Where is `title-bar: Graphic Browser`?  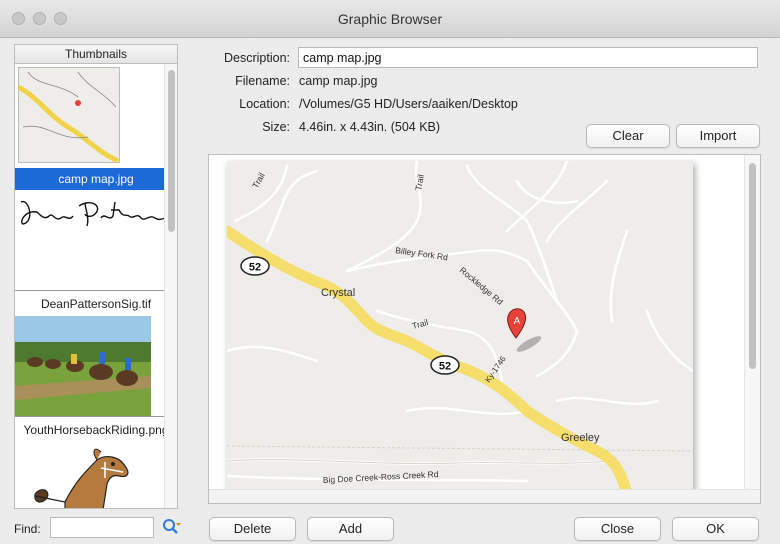
title-bar: Graphic Browser is located at coordinates (390, 19).